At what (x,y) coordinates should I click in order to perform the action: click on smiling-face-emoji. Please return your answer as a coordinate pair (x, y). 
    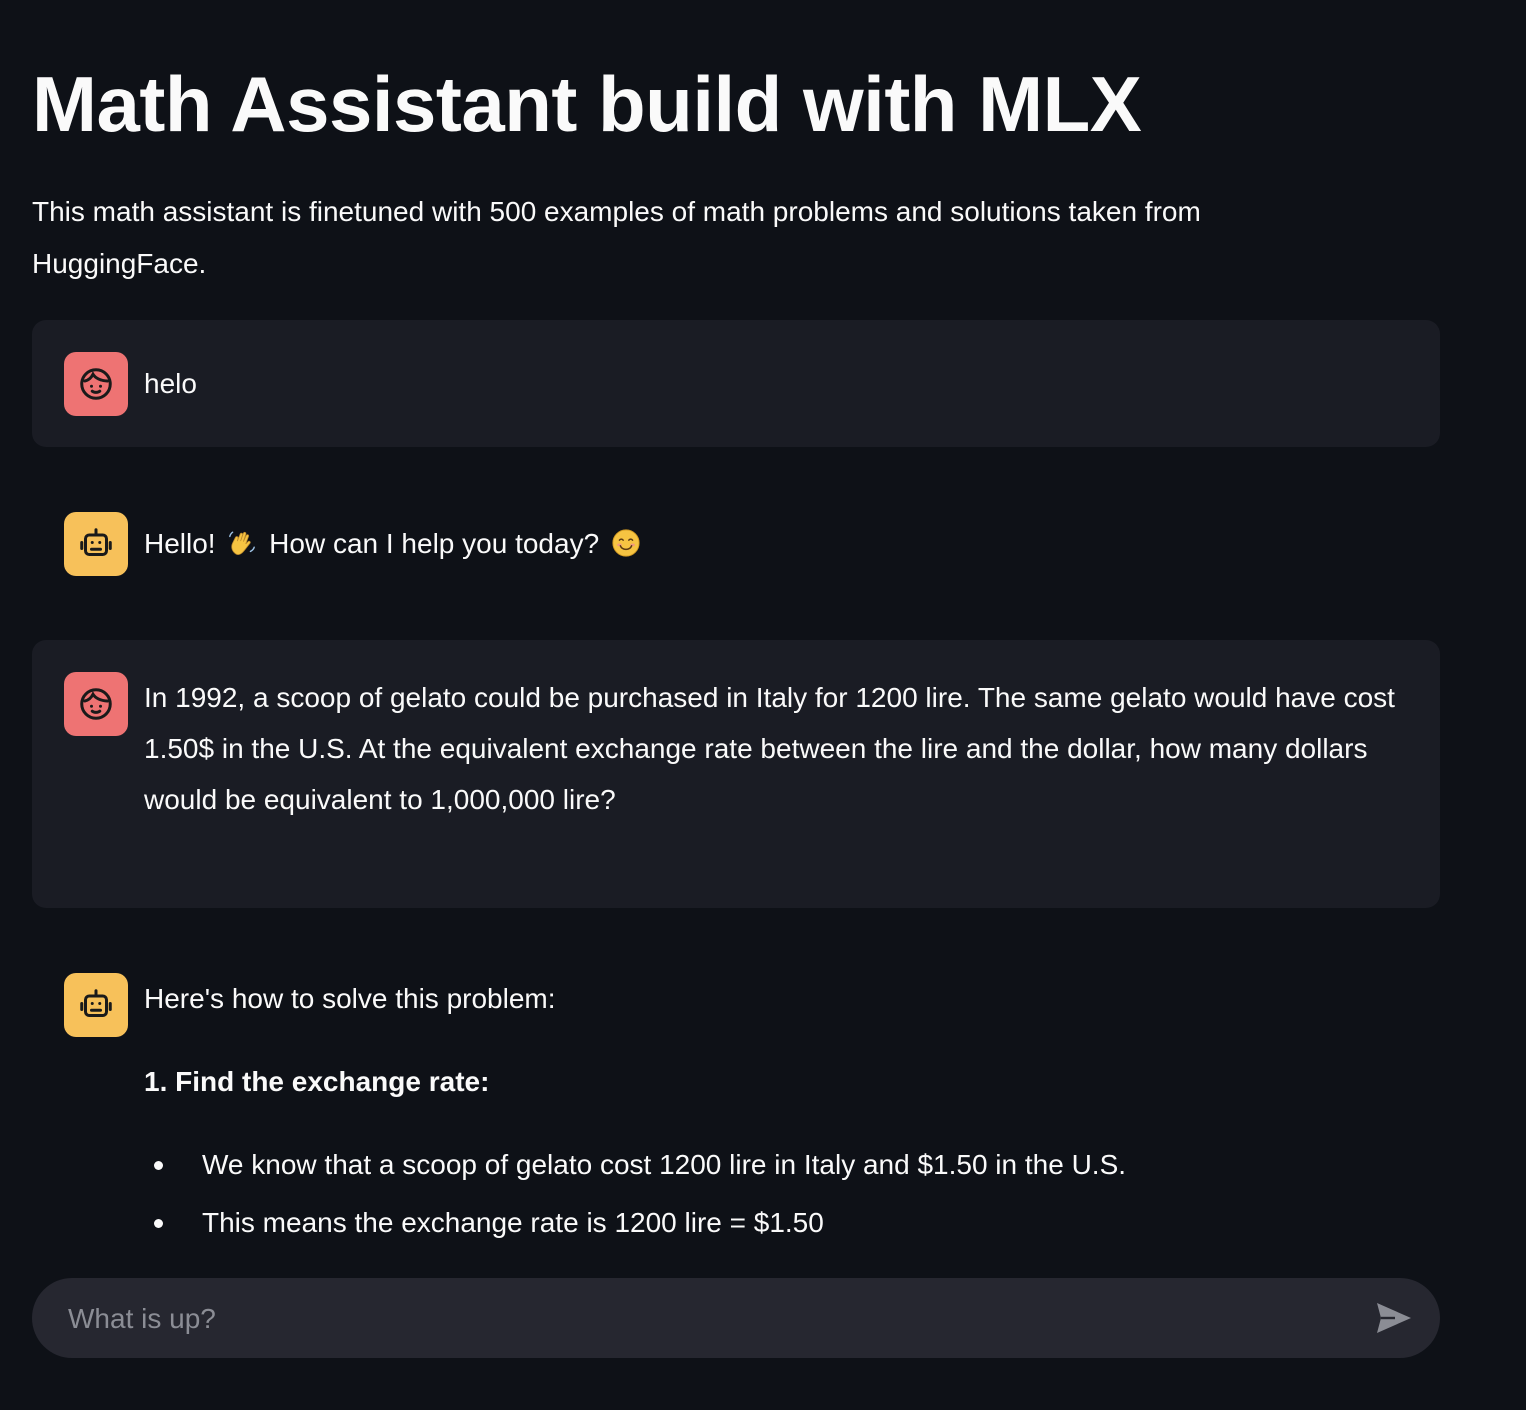
    Looking at the image, I should click on (626, 543).